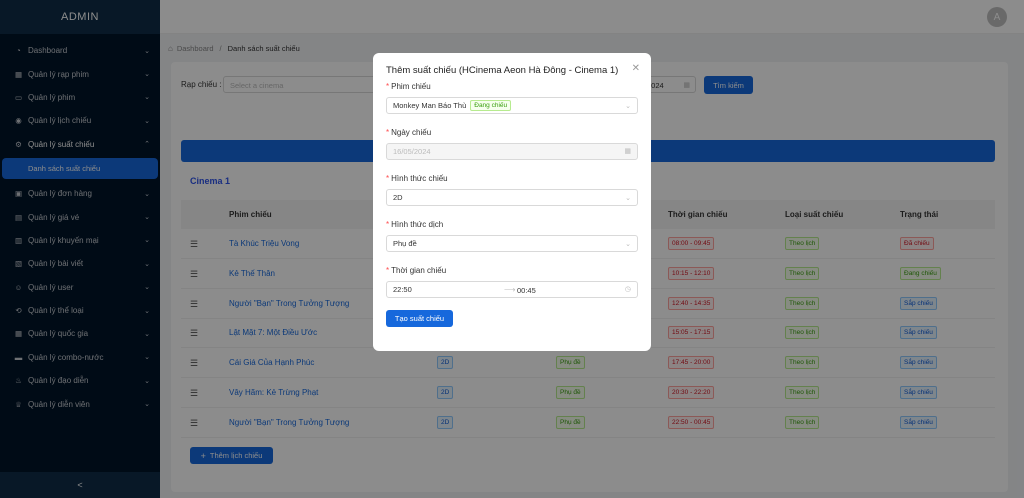 The height and width of the screenshot is (498, 1024). I want to click on time-range-picker: 22:50 ⟶ 00:45 ◷, so click(512, 289).